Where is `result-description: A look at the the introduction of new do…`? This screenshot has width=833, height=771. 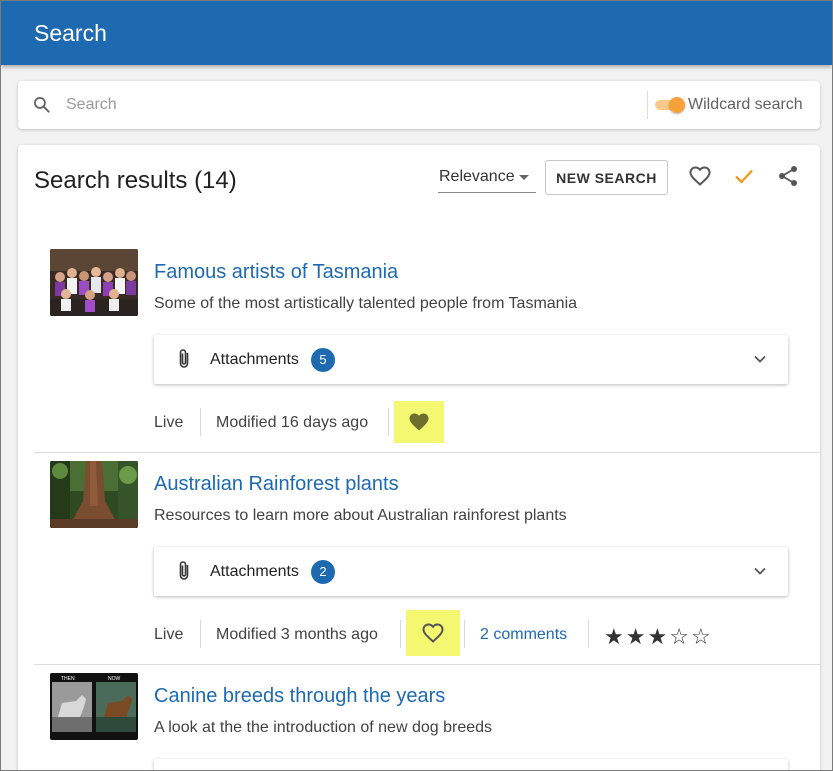 result-description: A look at the the introduction of new do… is located at coordinates (323, 727).